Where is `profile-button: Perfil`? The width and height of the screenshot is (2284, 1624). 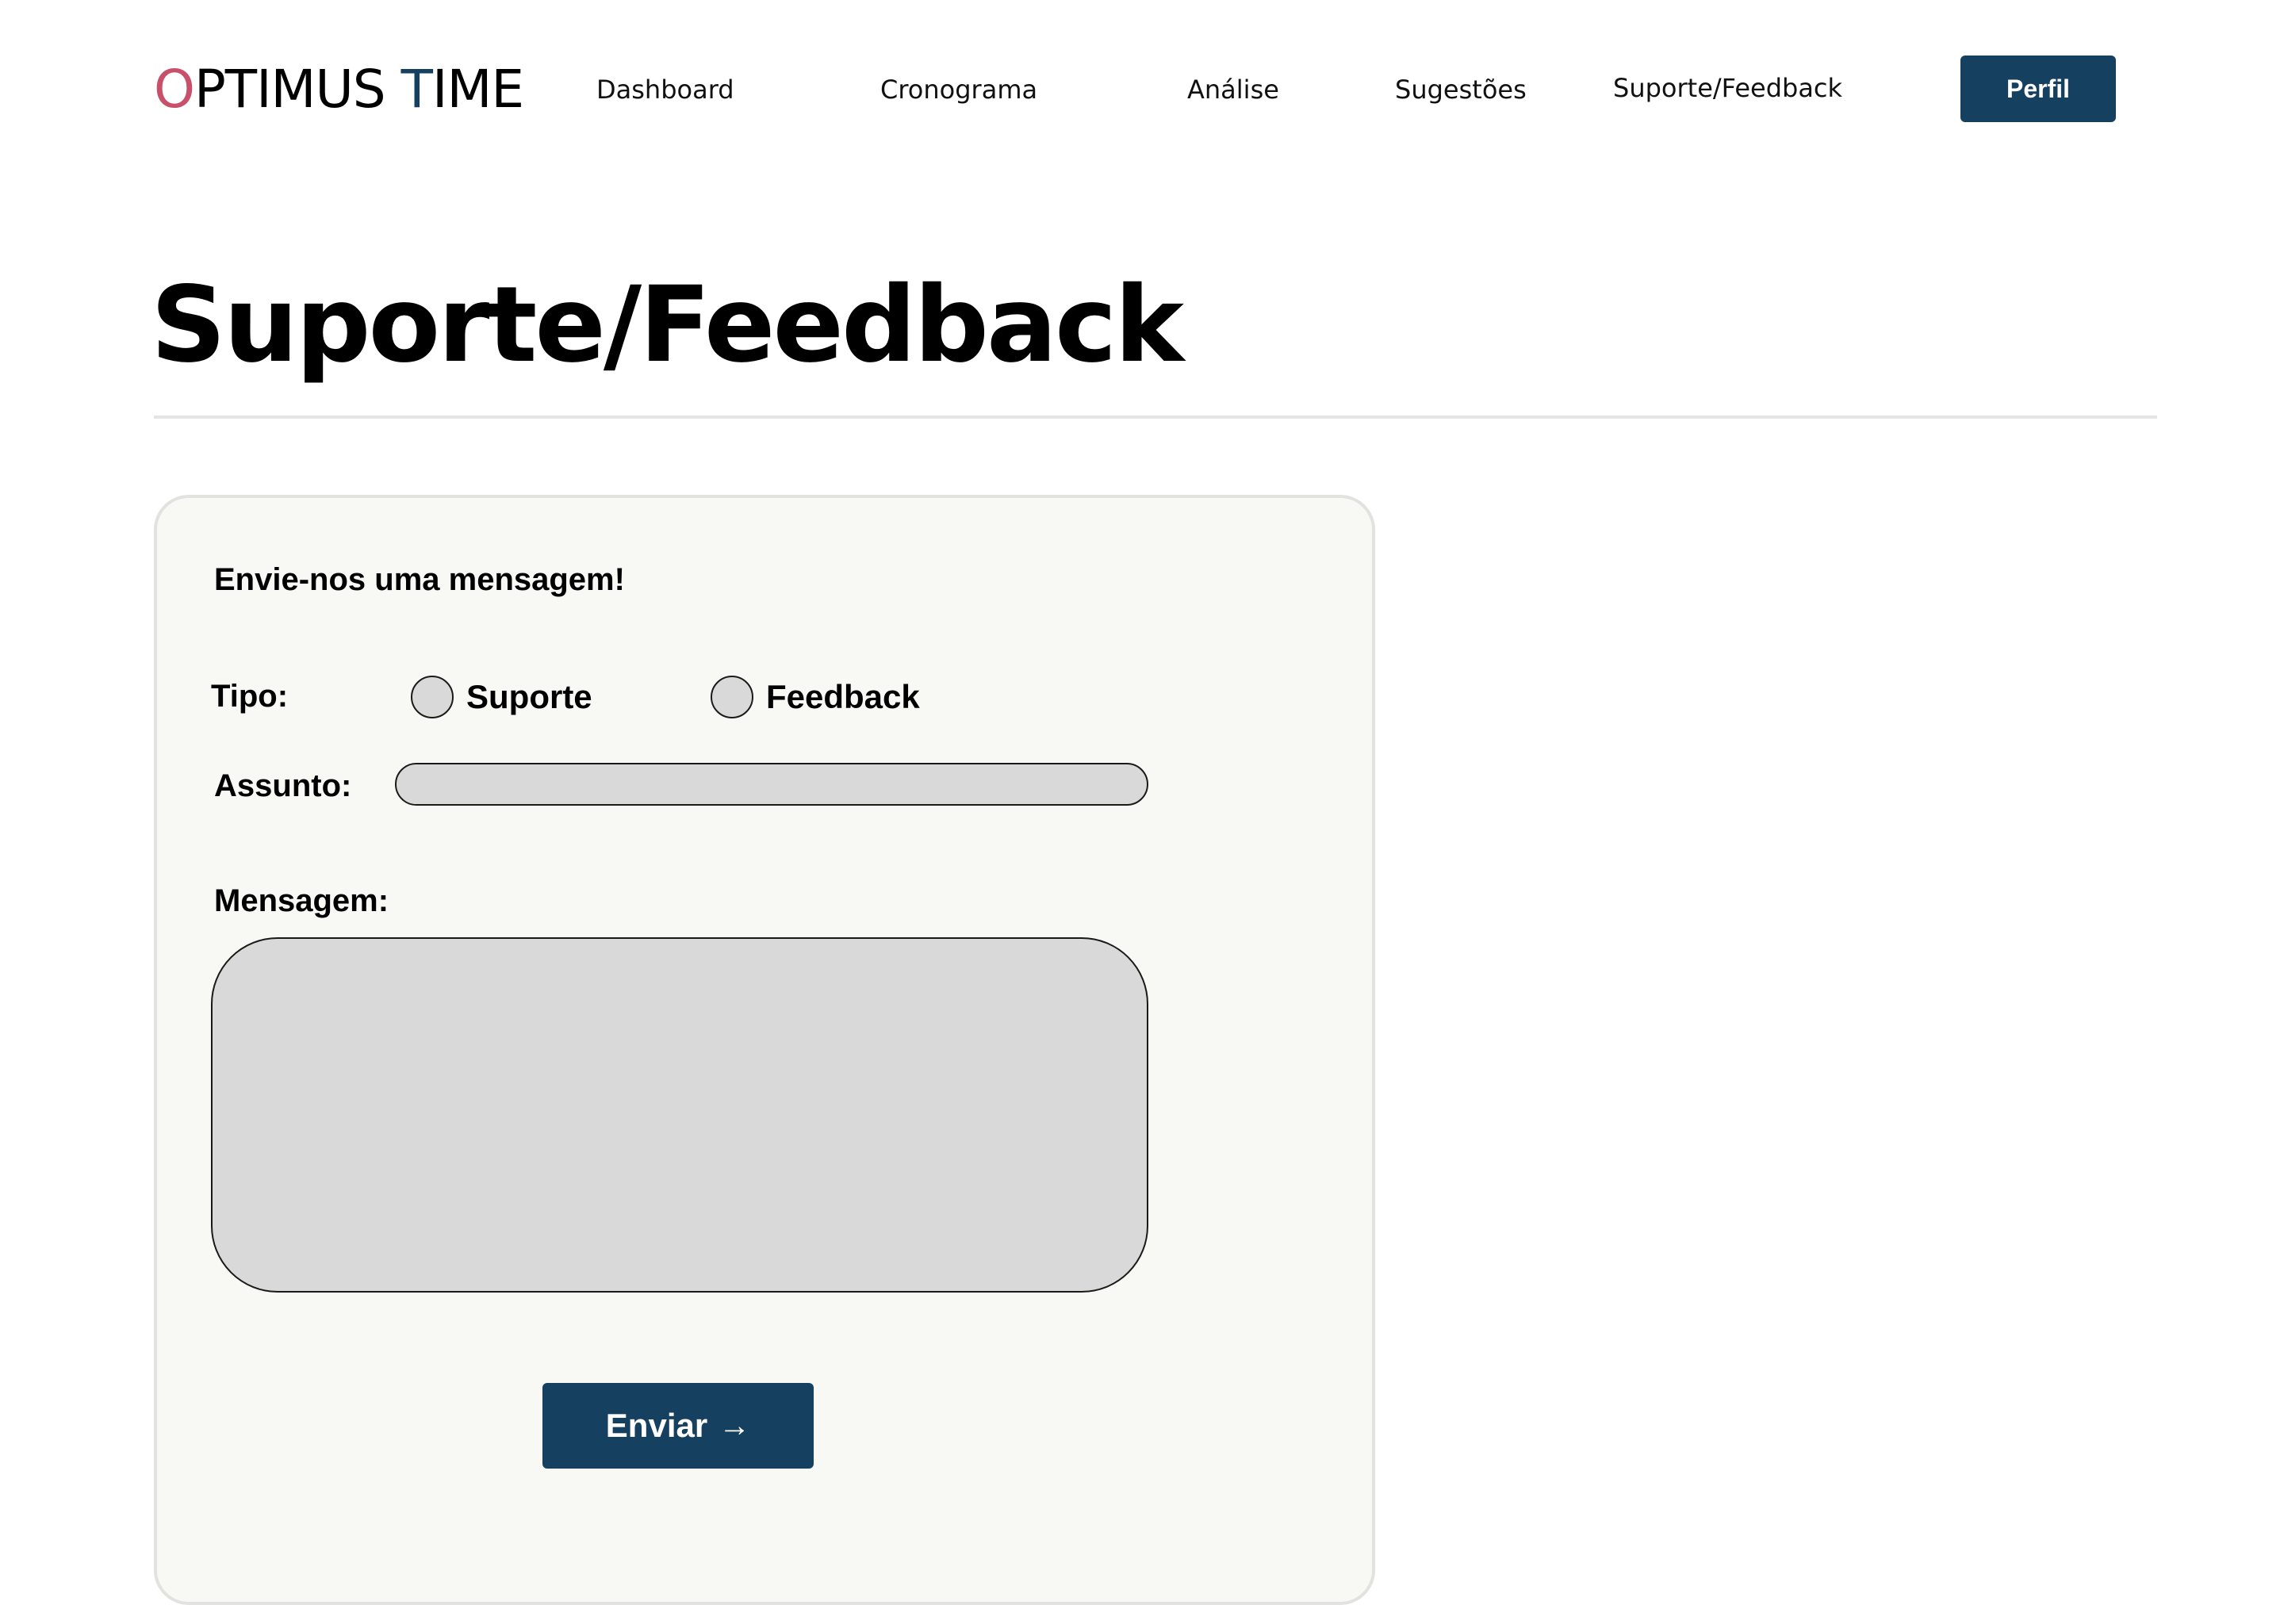 profile-button: Perfil is located at coordinates (2038, 89).